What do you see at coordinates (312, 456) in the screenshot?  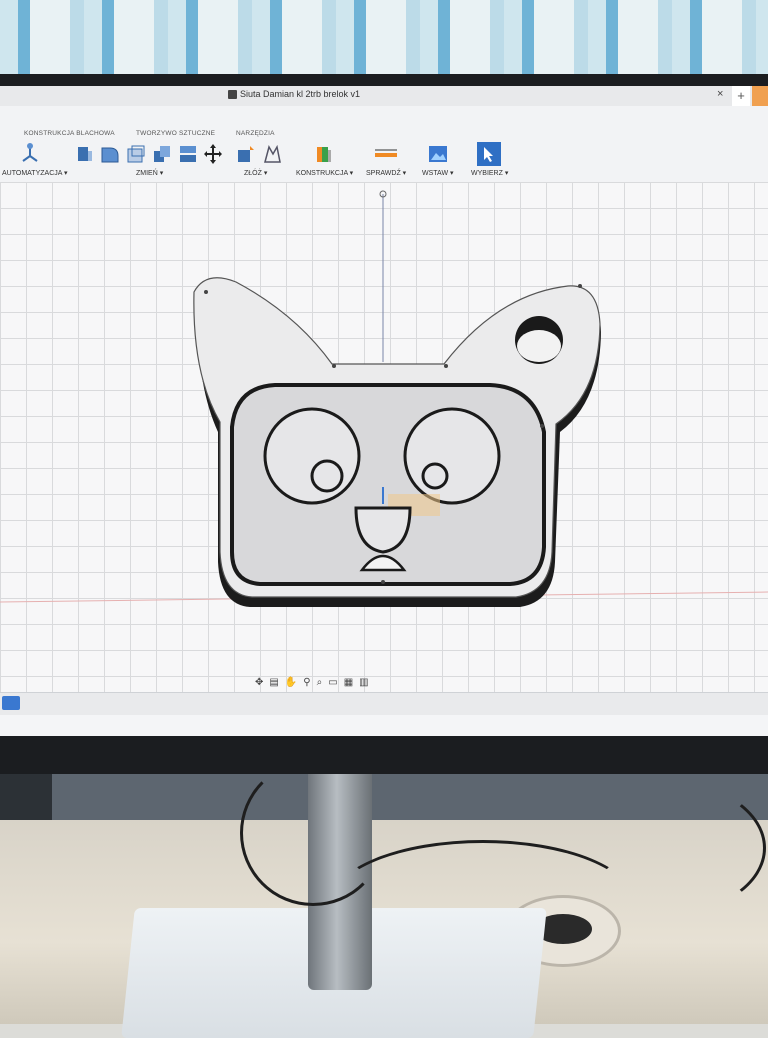 I see `left-eye` at bounding box center [312, 456].